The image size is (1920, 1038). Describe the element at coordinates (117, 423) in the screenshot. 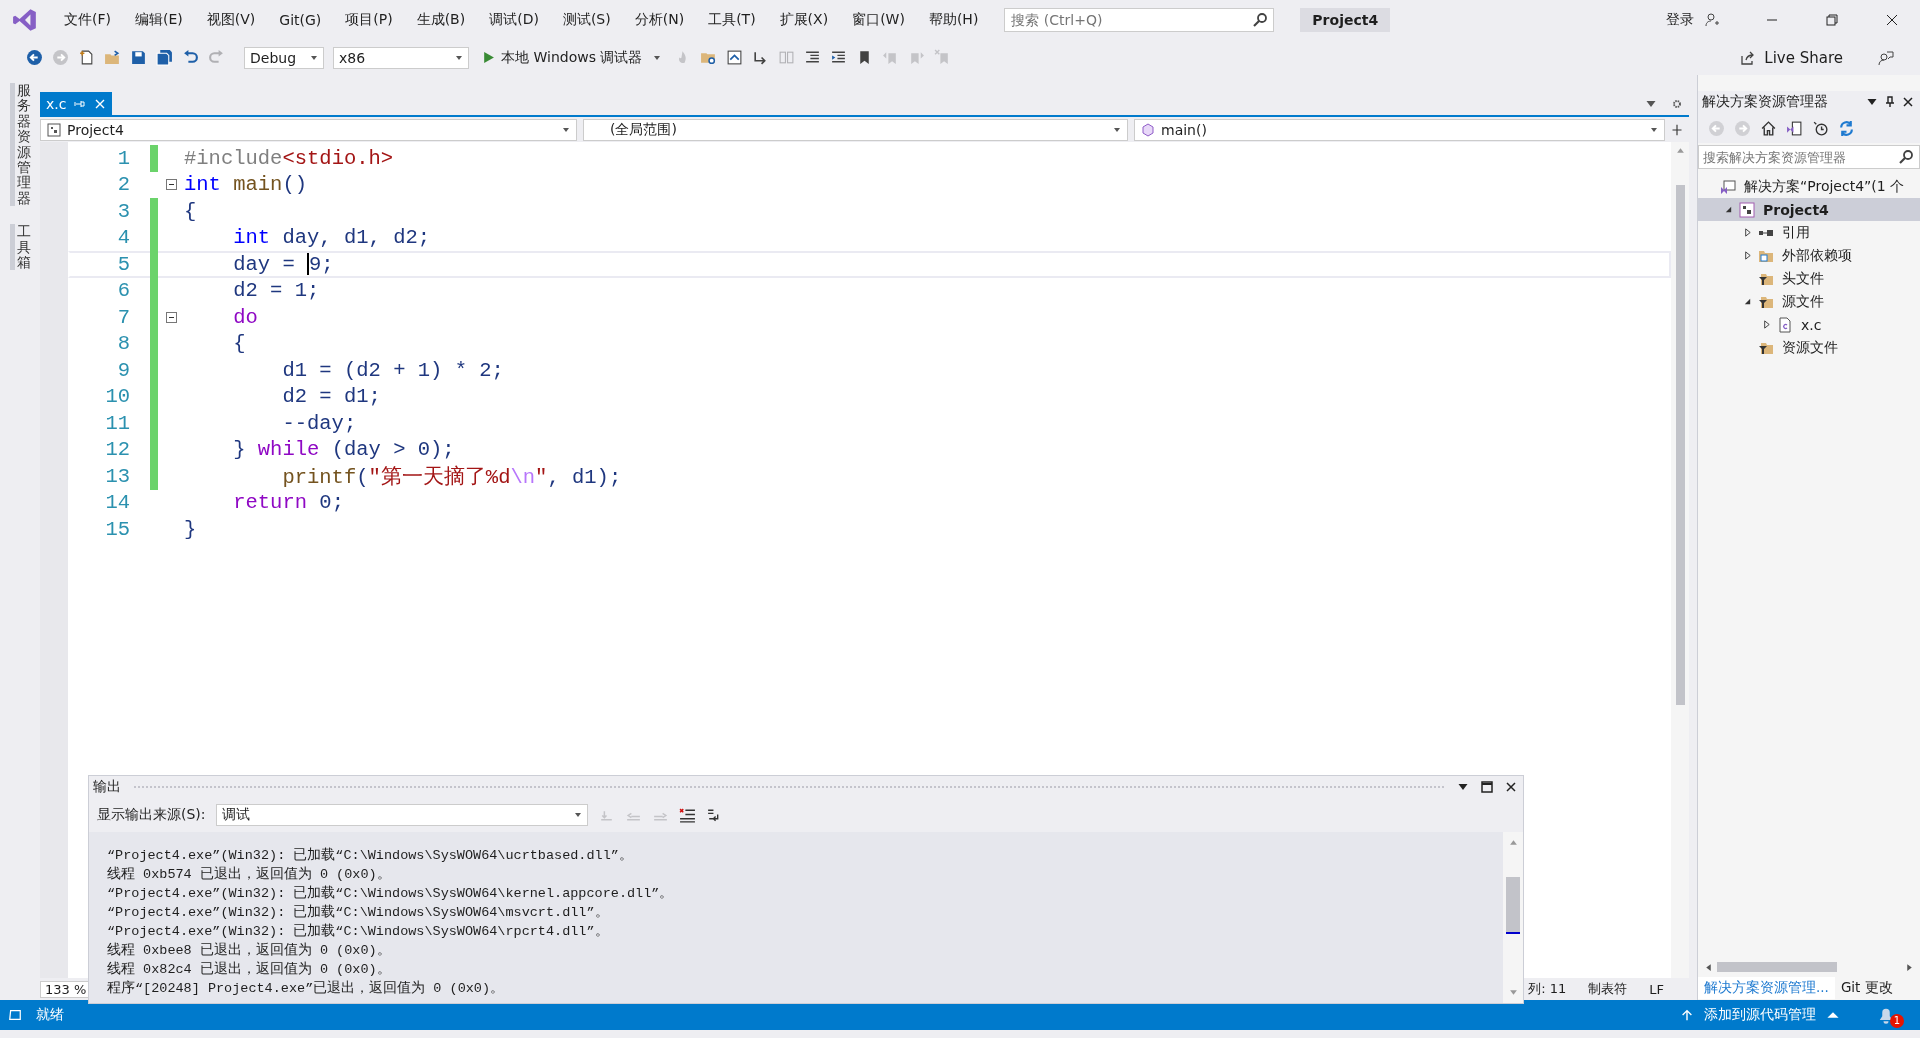

I see `line-number: 11` at that location.